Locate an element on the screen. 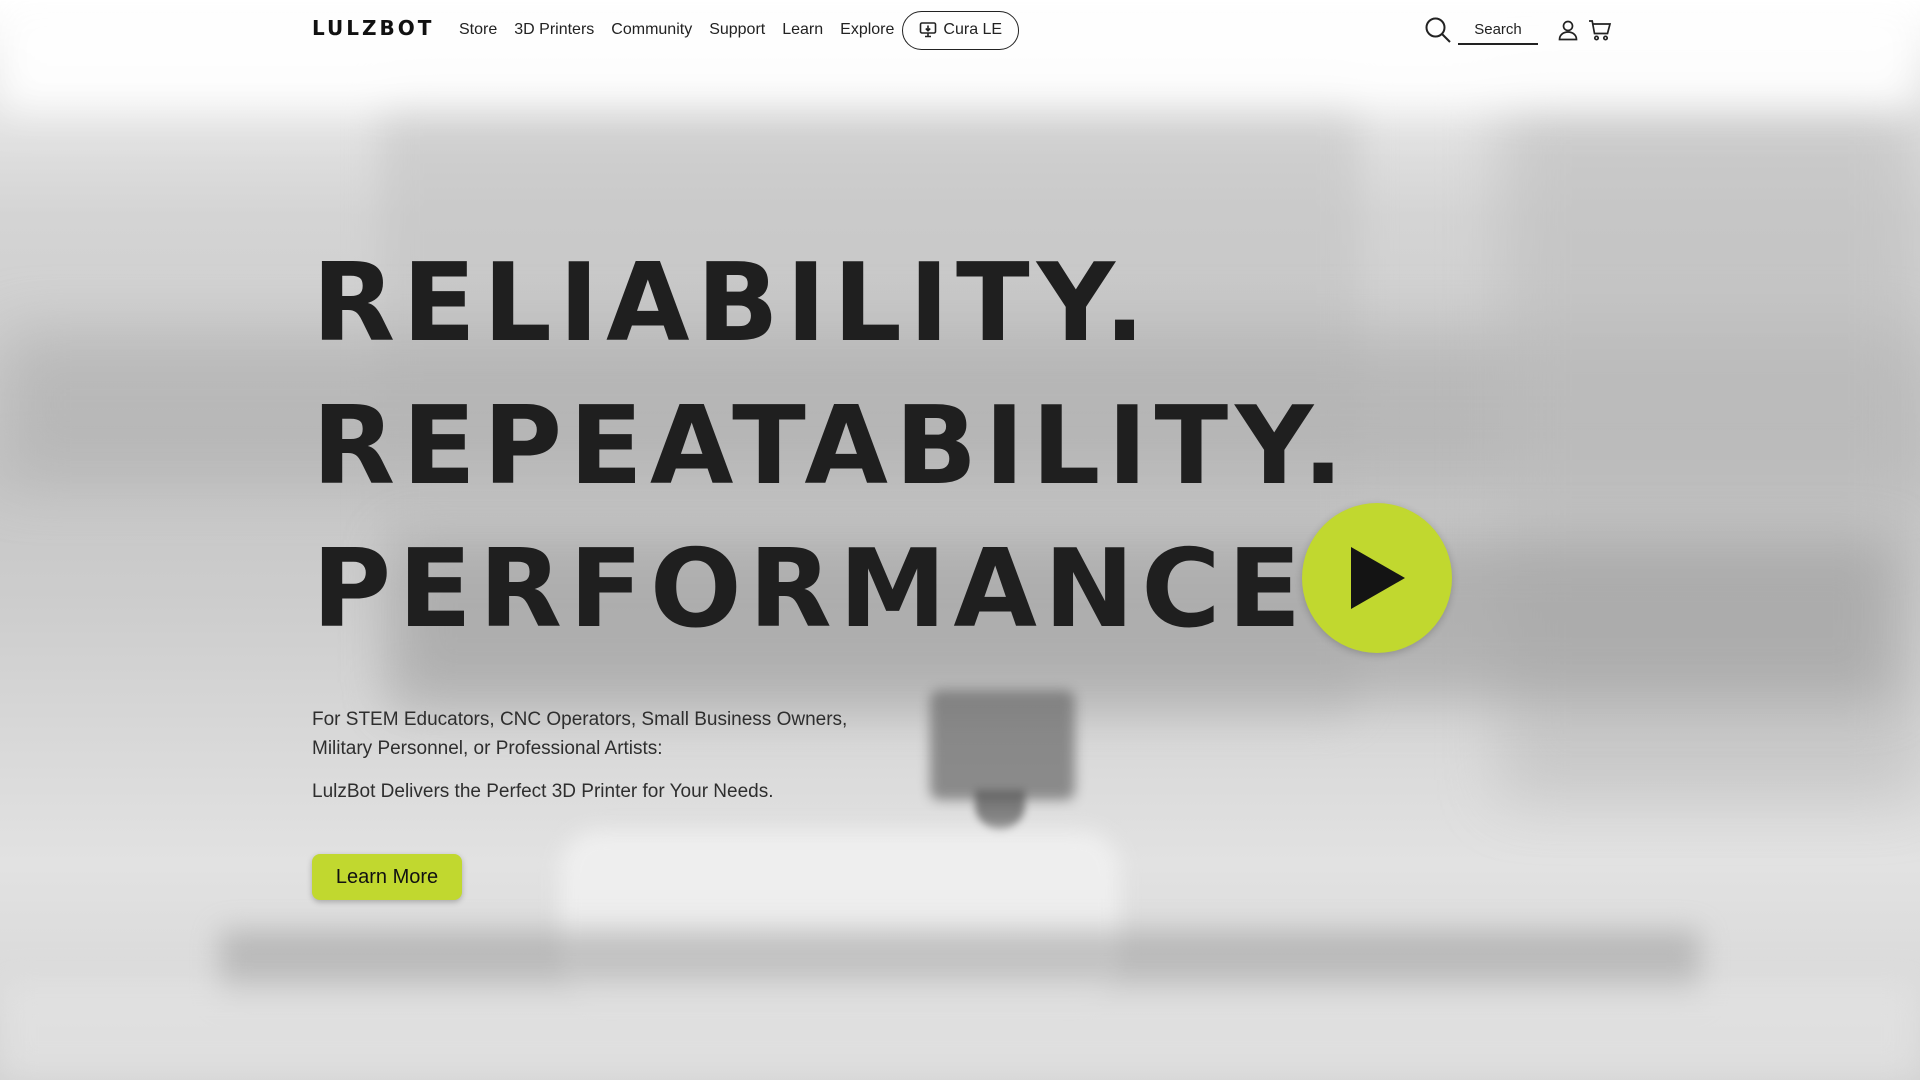 This screenshot has width=1920, height=1080. search-input: Search is located at coordinates (1498, 30).